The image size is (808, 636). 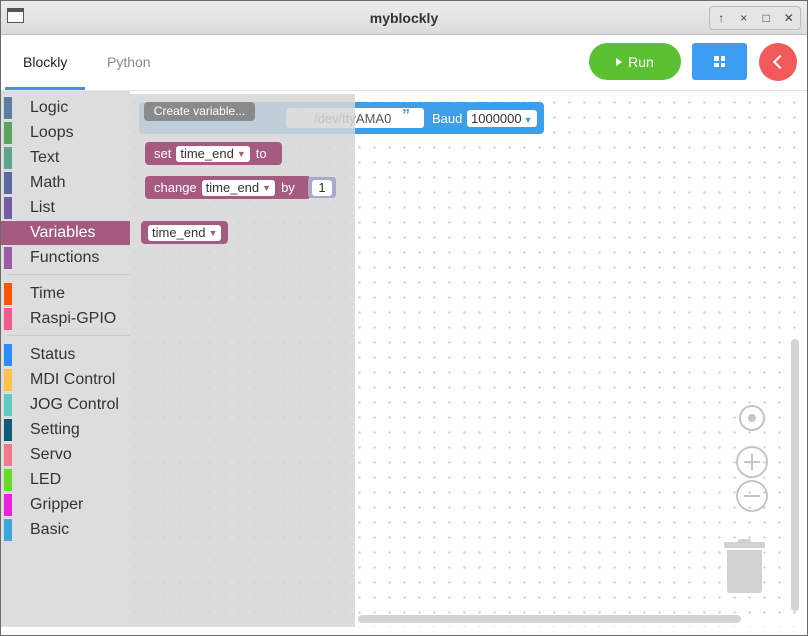 What do you see at coordinates (752, 418) in the screenshot?
I see `recenter-icon` at bounding box center [752, 418].